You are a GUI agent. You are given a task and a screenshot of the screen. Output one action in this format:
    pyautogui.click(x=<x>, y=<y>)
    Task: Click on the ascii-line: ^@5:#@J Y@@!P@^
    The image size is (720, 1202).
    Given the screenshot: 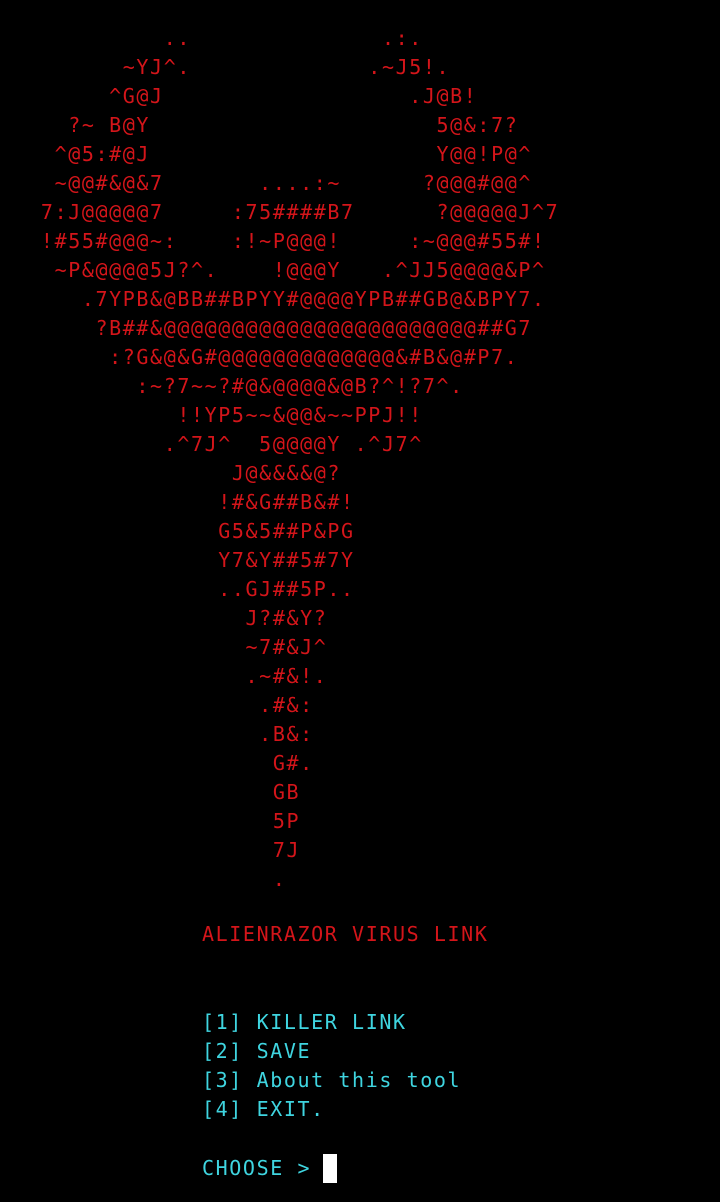 What is the action you would take?
    pyautogui.click(x=266, y=154)
    